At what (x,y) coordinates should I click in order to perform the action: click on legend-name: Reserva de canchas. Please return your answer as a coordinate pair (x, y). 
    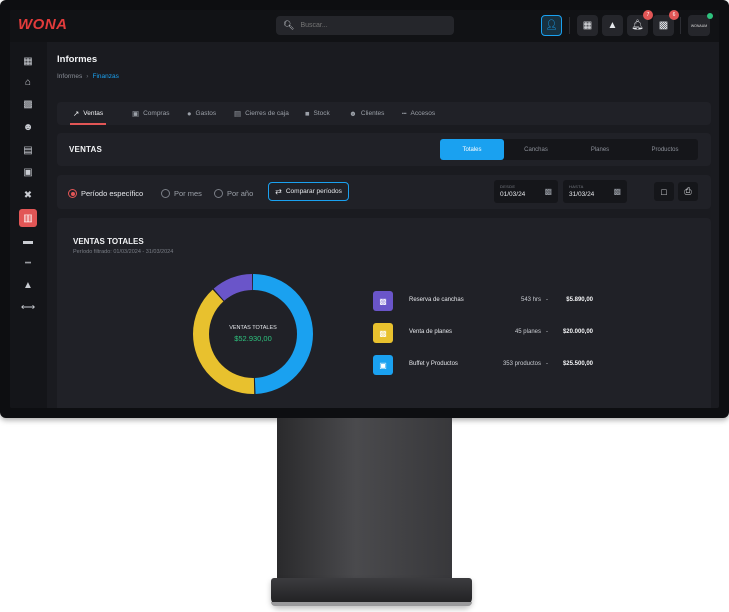
    Looking at the image, I should click on (436, 300).